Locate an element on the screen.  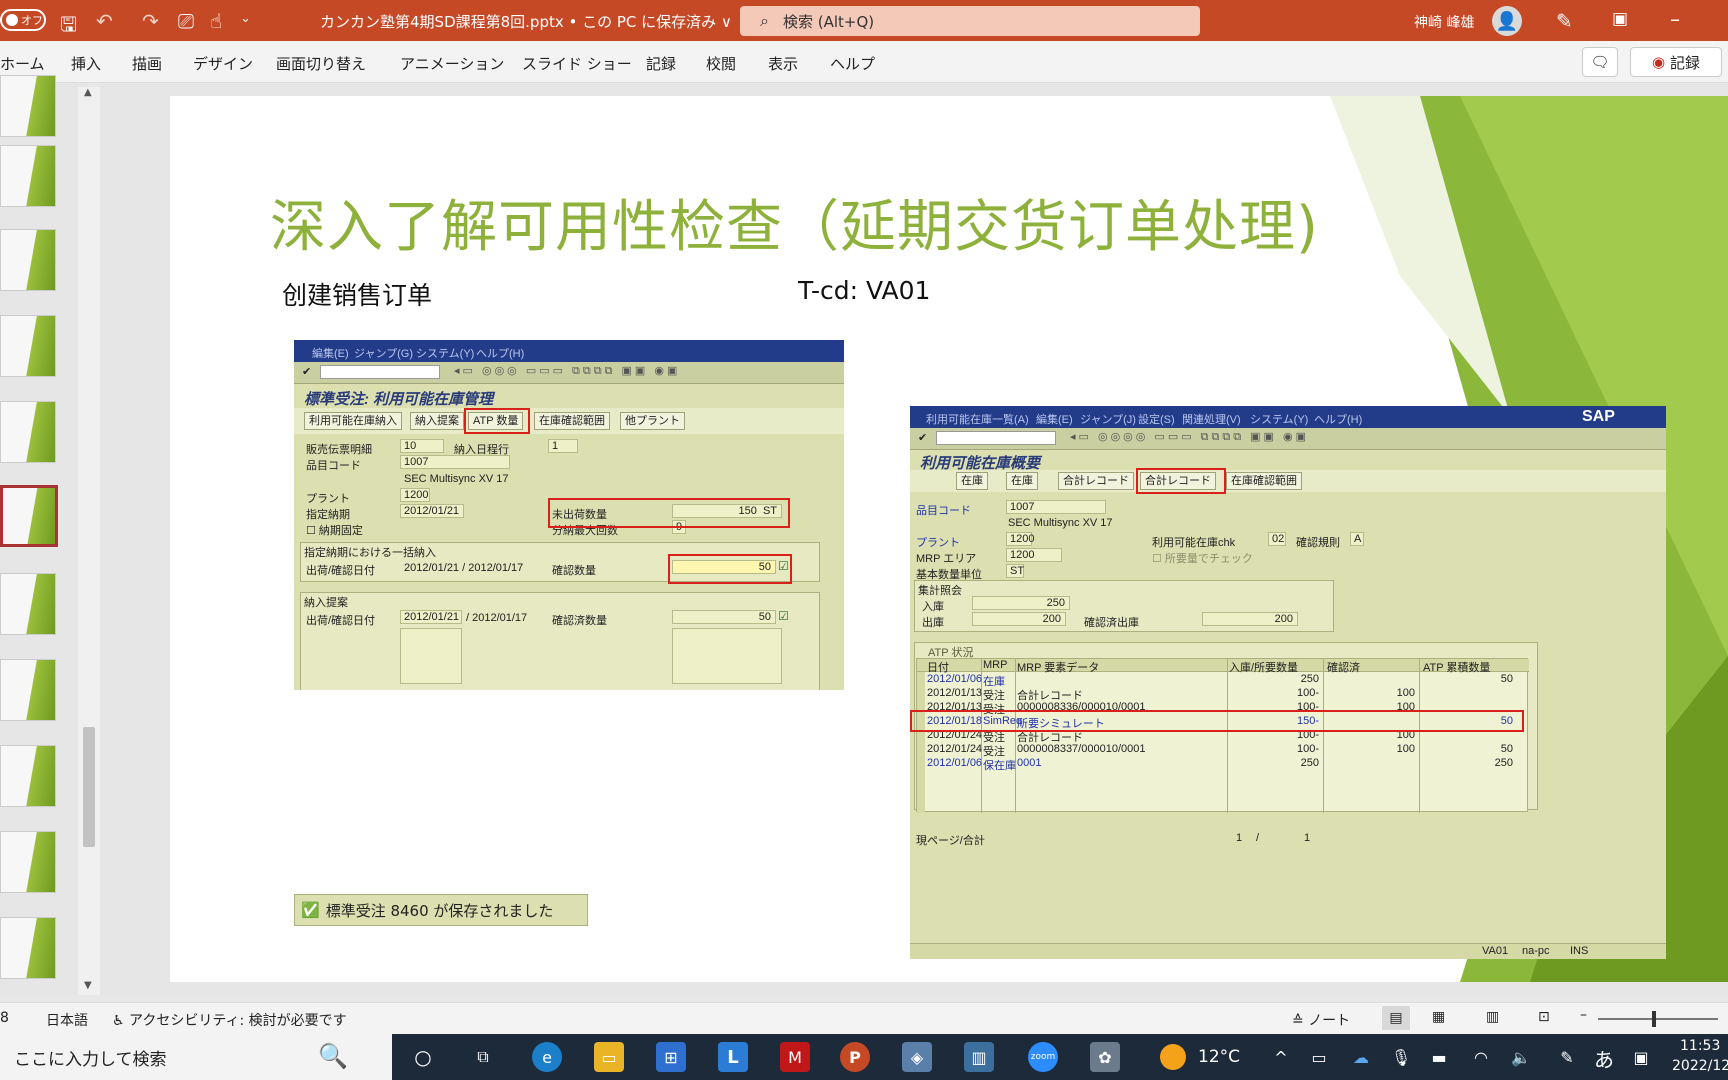
minimize-icon: – is located at coordinates (1675, 19).